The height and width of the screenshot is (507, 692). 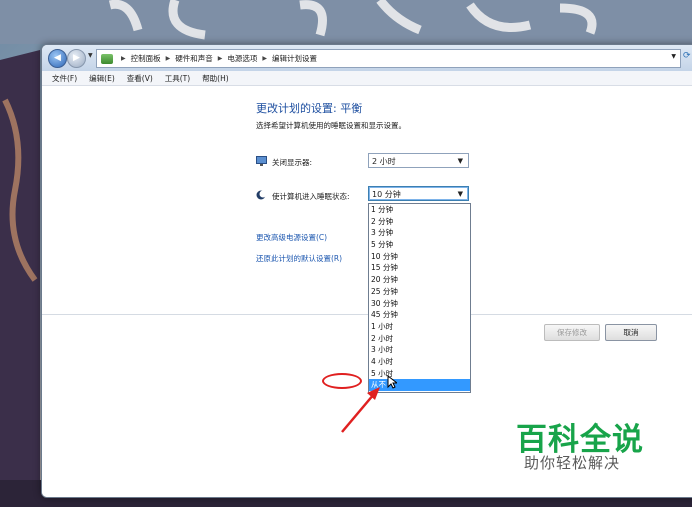 What do you see at coordinates (580, 443) in the screenshot?
I see `watermark: 百科全说 助你轻松解决` at bounding box center [580, 443].